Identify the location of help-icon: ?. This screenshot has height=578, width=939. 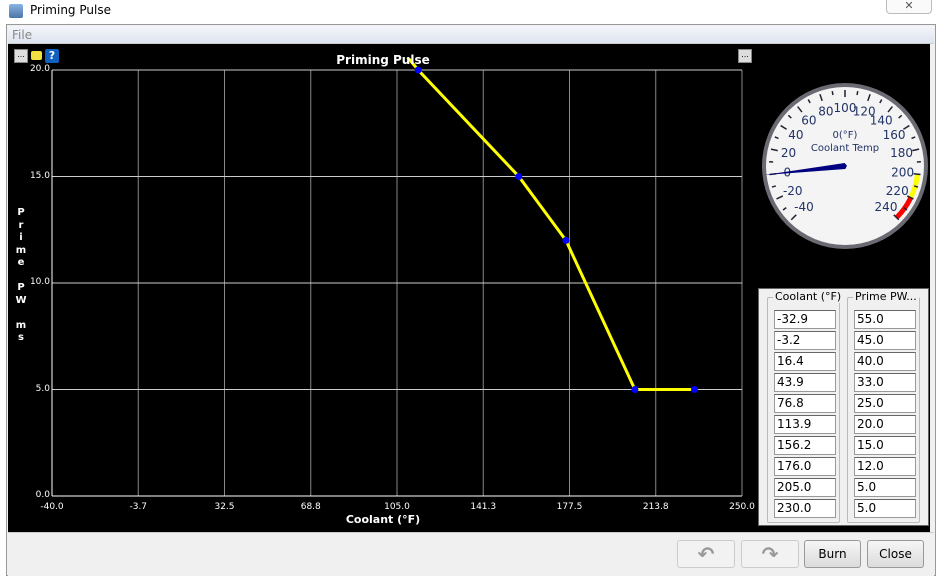
(52, 56).